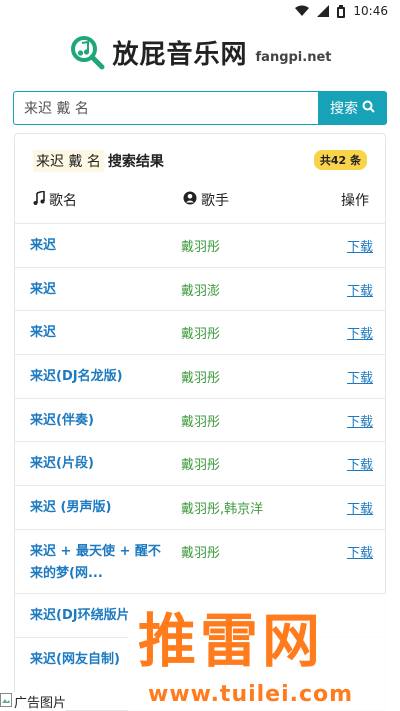 The width and height of the screenshot is (400, 711). Describe the element at coordinates (251, 694) in the screenshot. I see `watermark-url: www.tuilei.com` at that location.